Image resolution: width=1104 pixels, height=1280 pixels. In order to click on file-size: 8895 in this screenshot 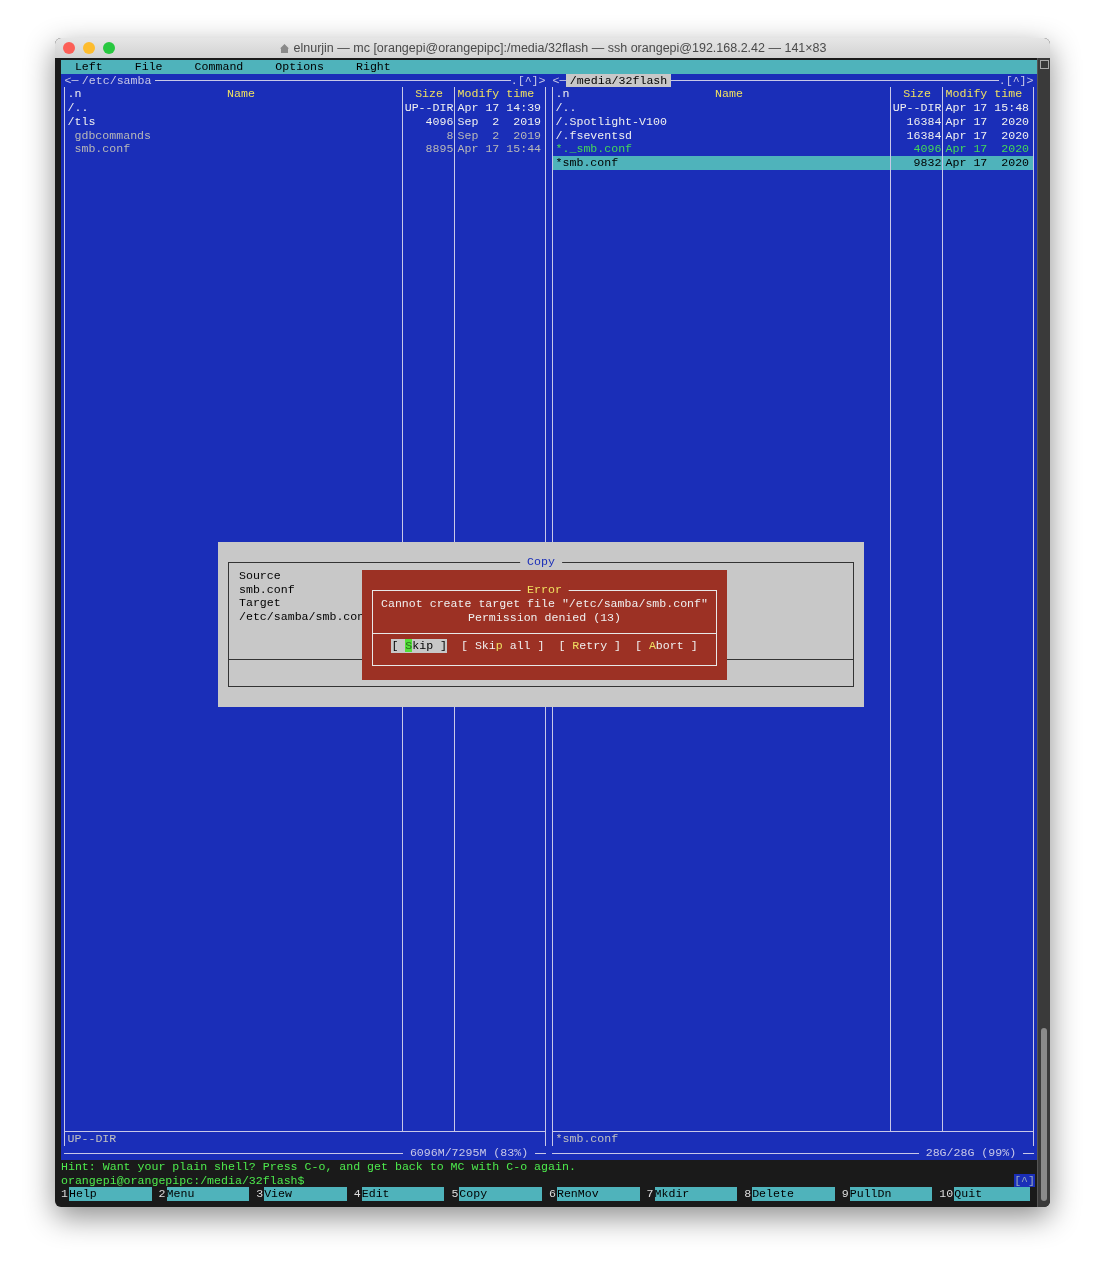, I will do `click(439, 149)`.